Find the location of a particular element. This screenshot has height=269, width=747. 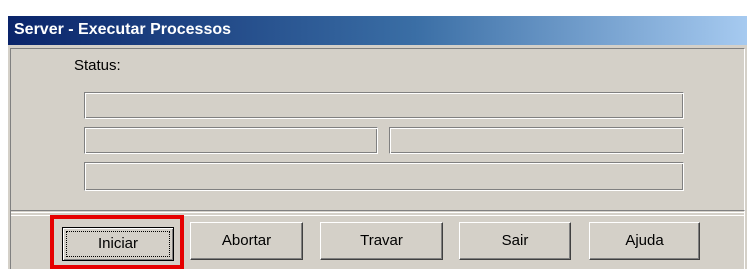

iniciar-button: Iniciar is located at coordinates (118, 244).